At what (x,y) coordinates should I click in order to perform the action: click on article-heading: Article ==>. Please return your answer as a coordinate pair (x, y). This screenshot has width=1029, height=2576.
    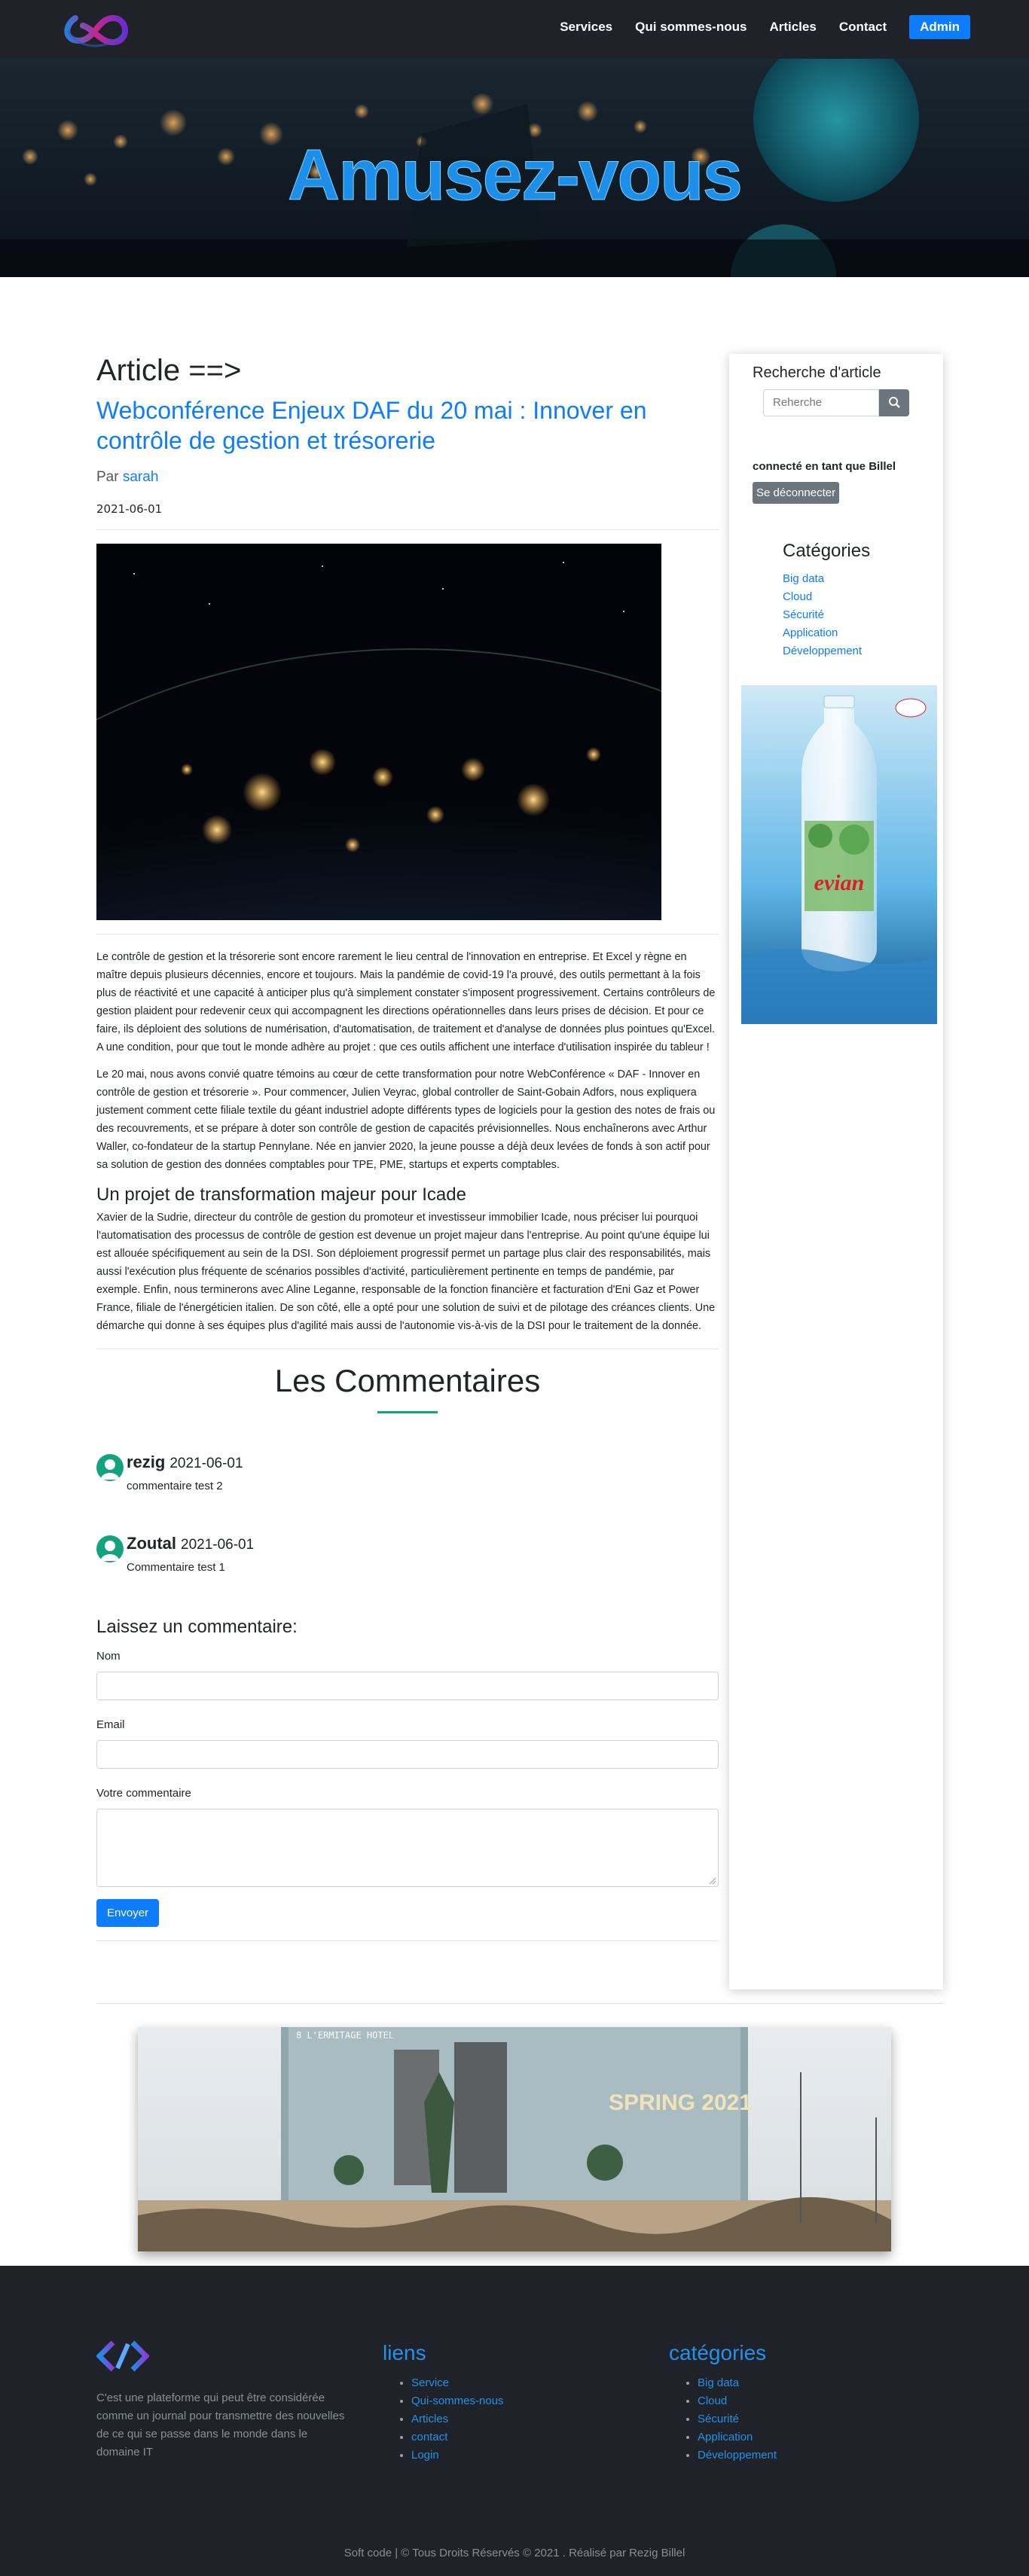
    Looking at the image, I should click on (169, 370).